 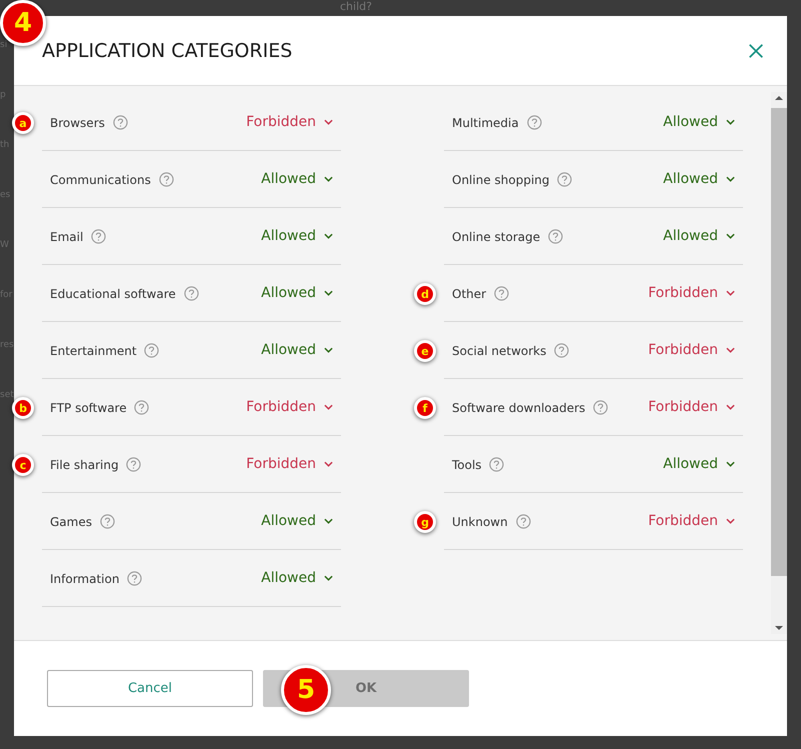 I want to click on callout-badge: d, so click(x=425, y=294).